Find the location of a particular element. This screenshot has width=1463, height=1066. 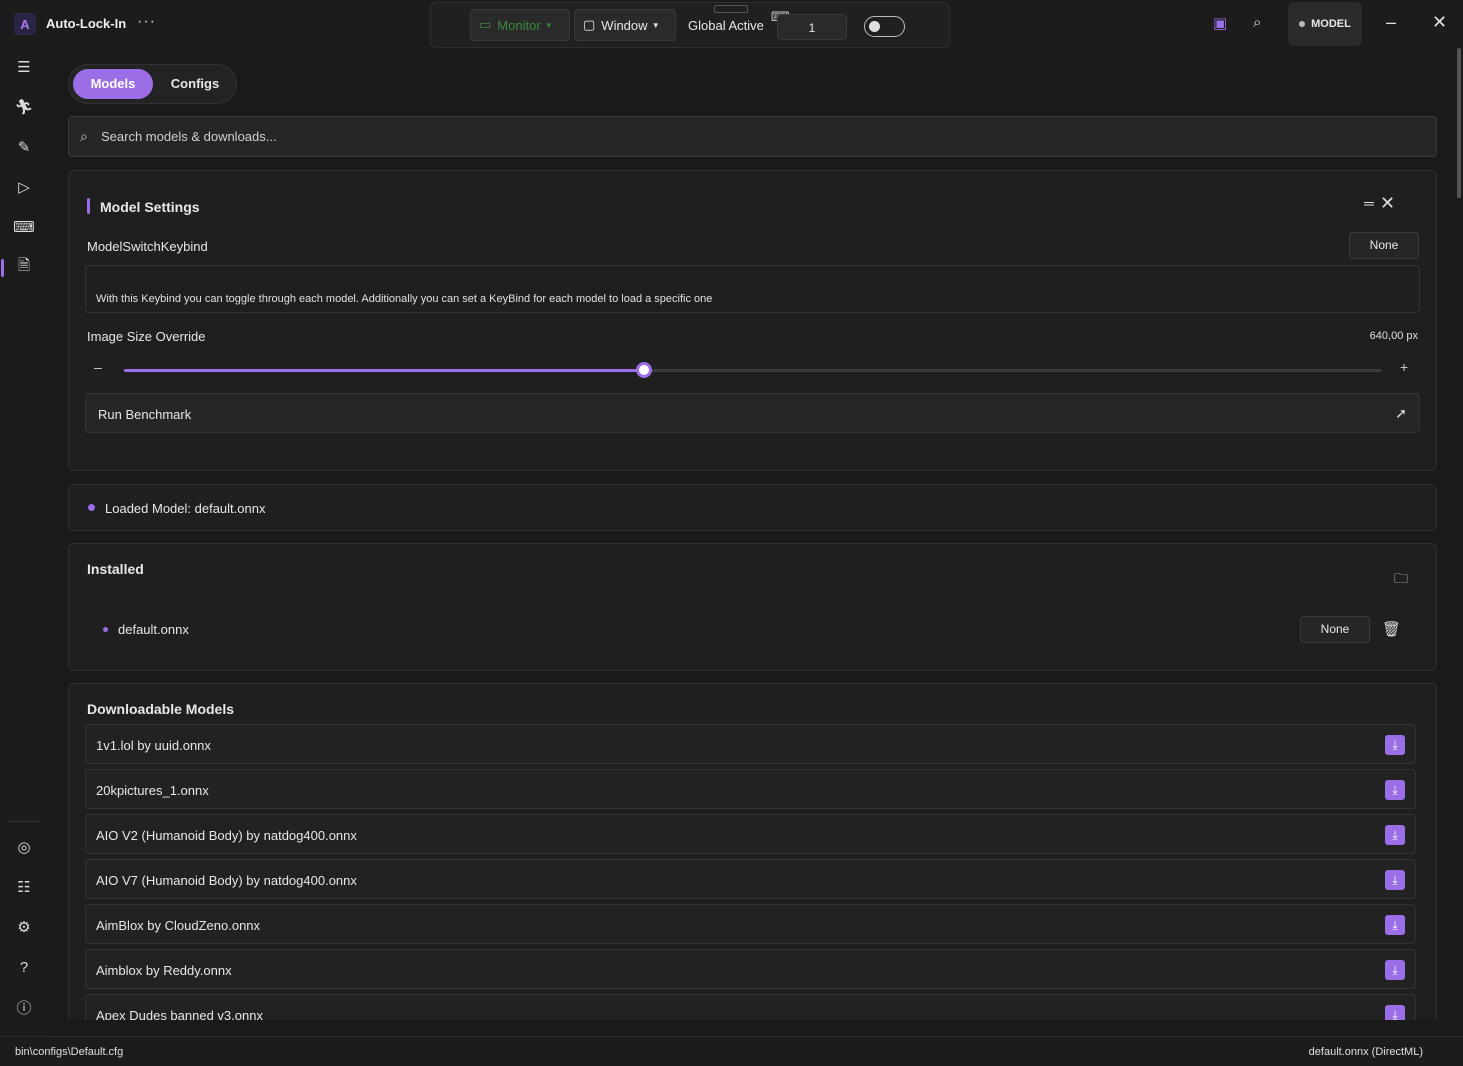

minimize-icon: – is located at coordinates (1391, 22).